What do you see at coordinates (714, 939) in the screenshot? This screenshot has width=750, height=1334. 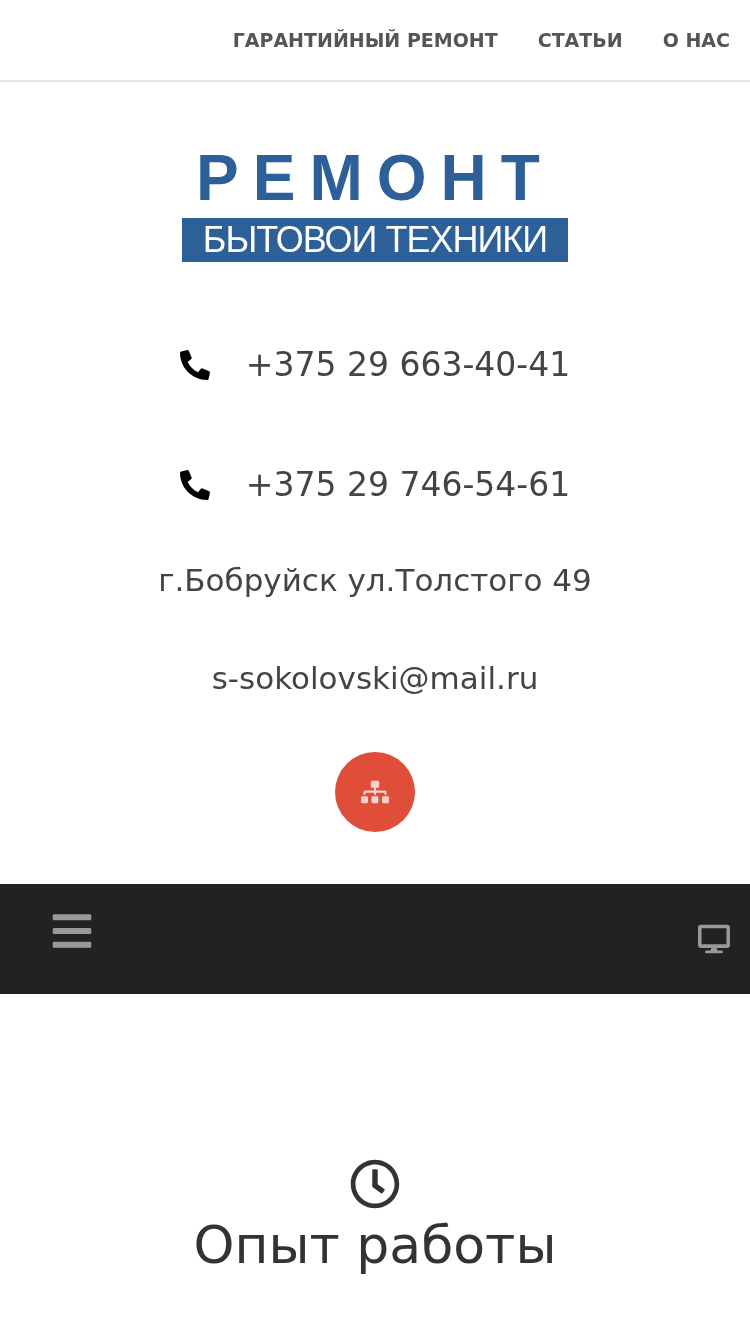 I see `desktop-icon` at bounding box center [714, 939].